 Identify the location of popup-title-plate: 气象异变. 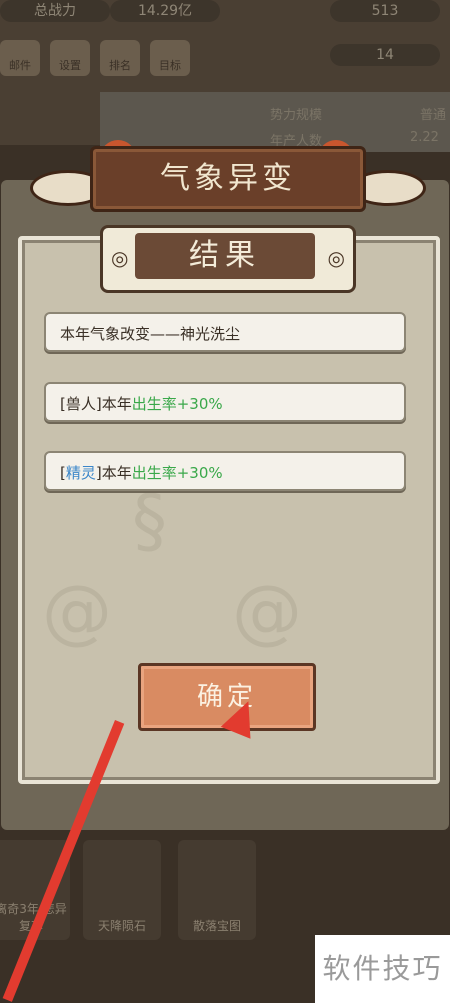
(228, 179).